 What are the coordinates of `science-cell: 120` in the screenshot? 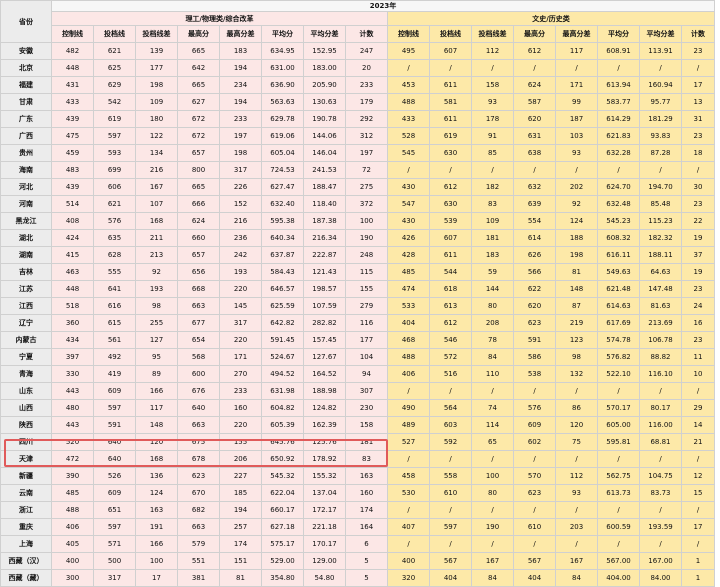 It's located at (156, 442).